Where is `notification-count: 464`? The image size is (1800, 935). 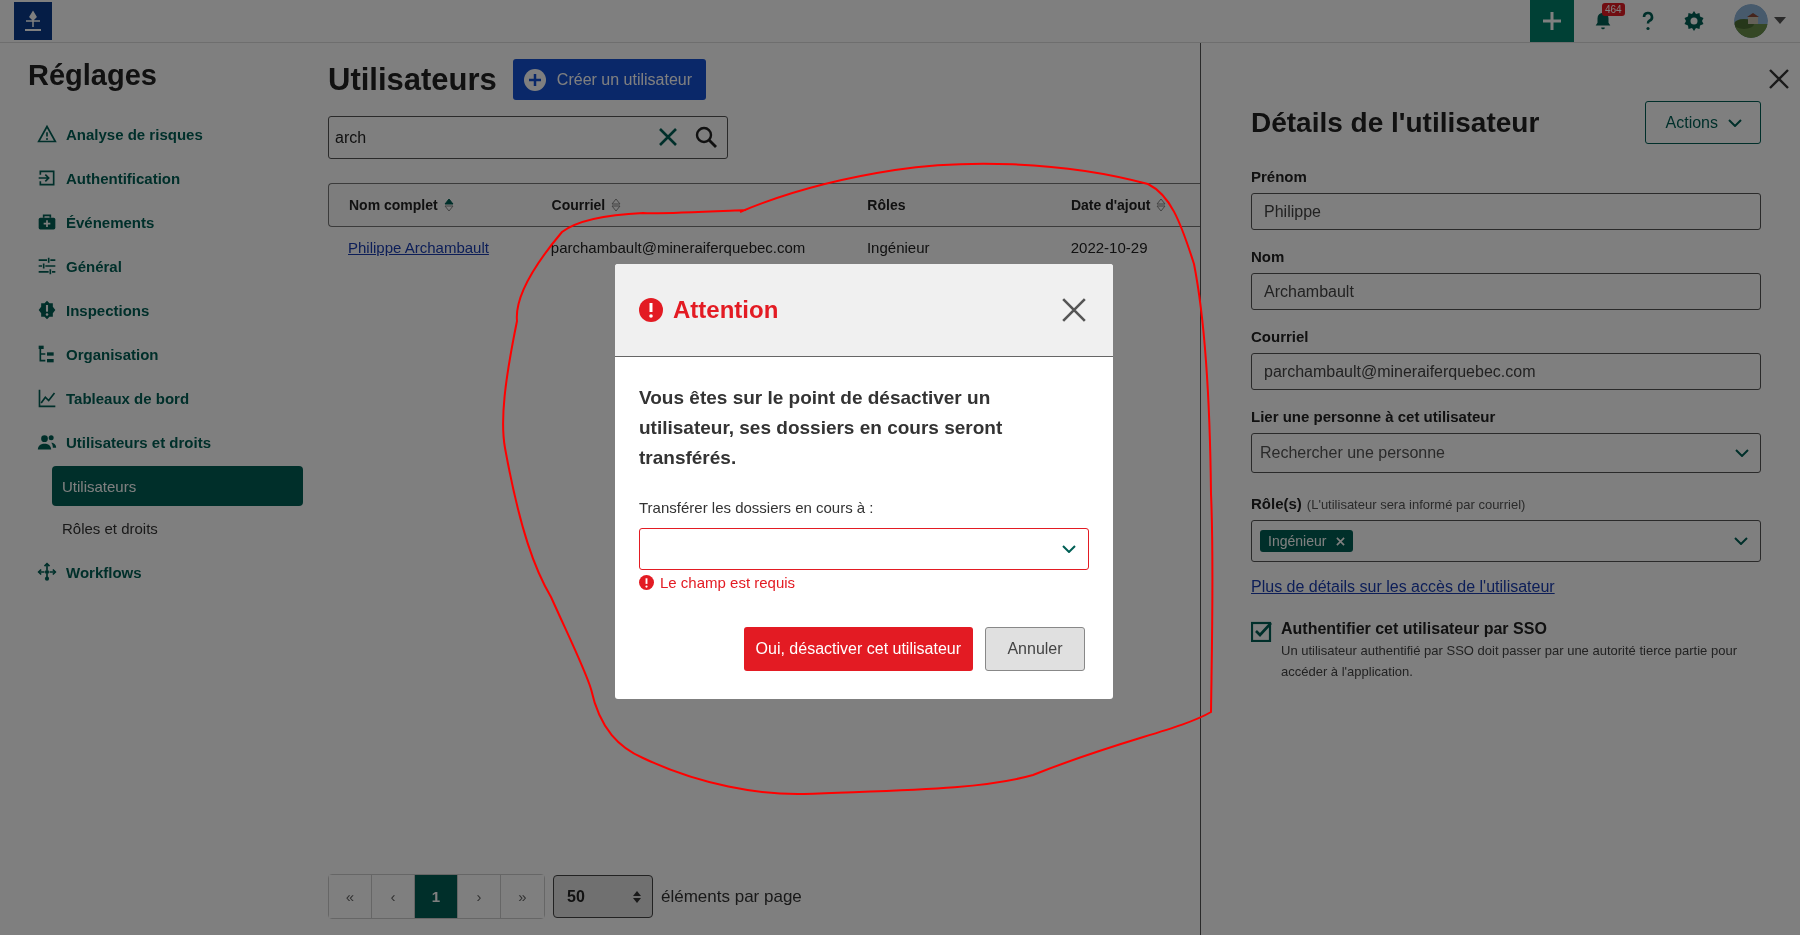
notification-count: 464 is located at coordinates (1613, 9).